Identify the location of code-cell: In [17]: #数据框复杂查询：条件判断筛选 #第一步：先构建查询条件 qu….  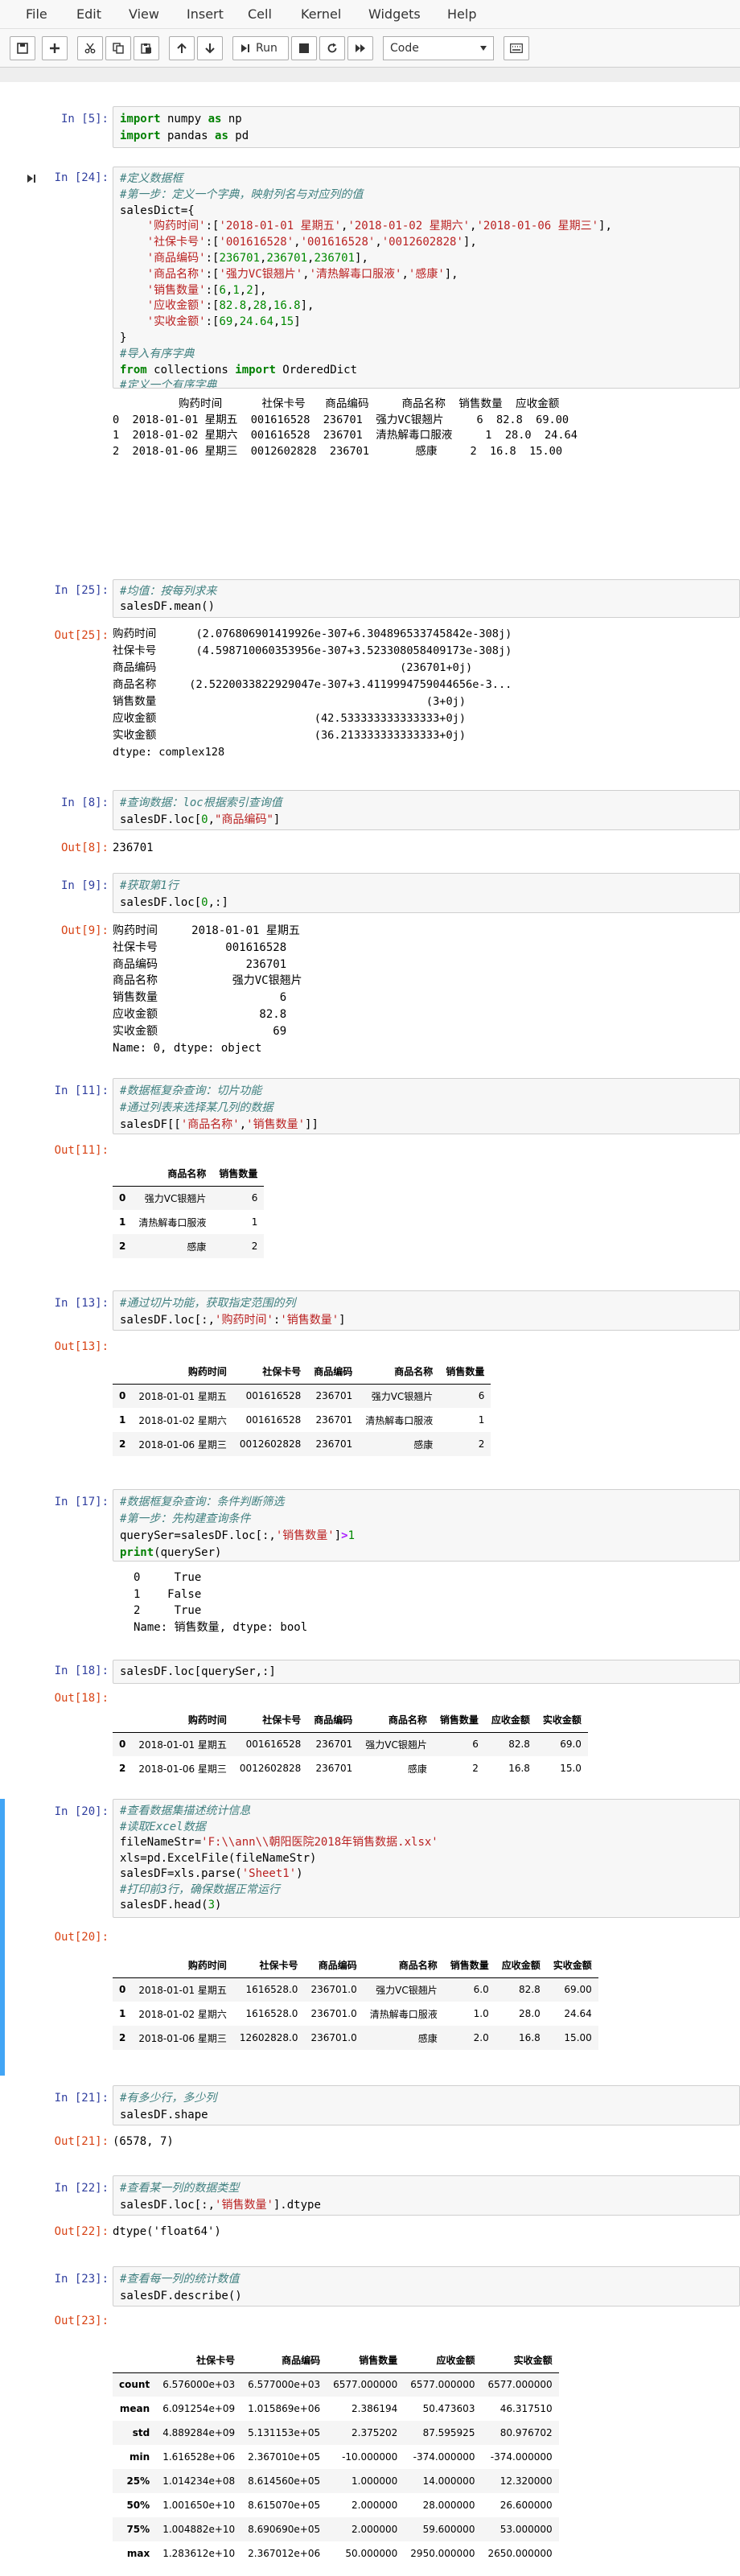
(370, 1577).